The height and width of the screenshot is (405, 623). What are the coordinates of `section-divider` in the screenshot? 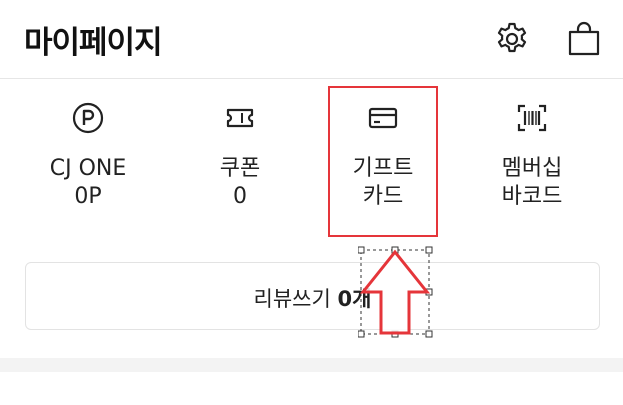 It's located at (311, 365).